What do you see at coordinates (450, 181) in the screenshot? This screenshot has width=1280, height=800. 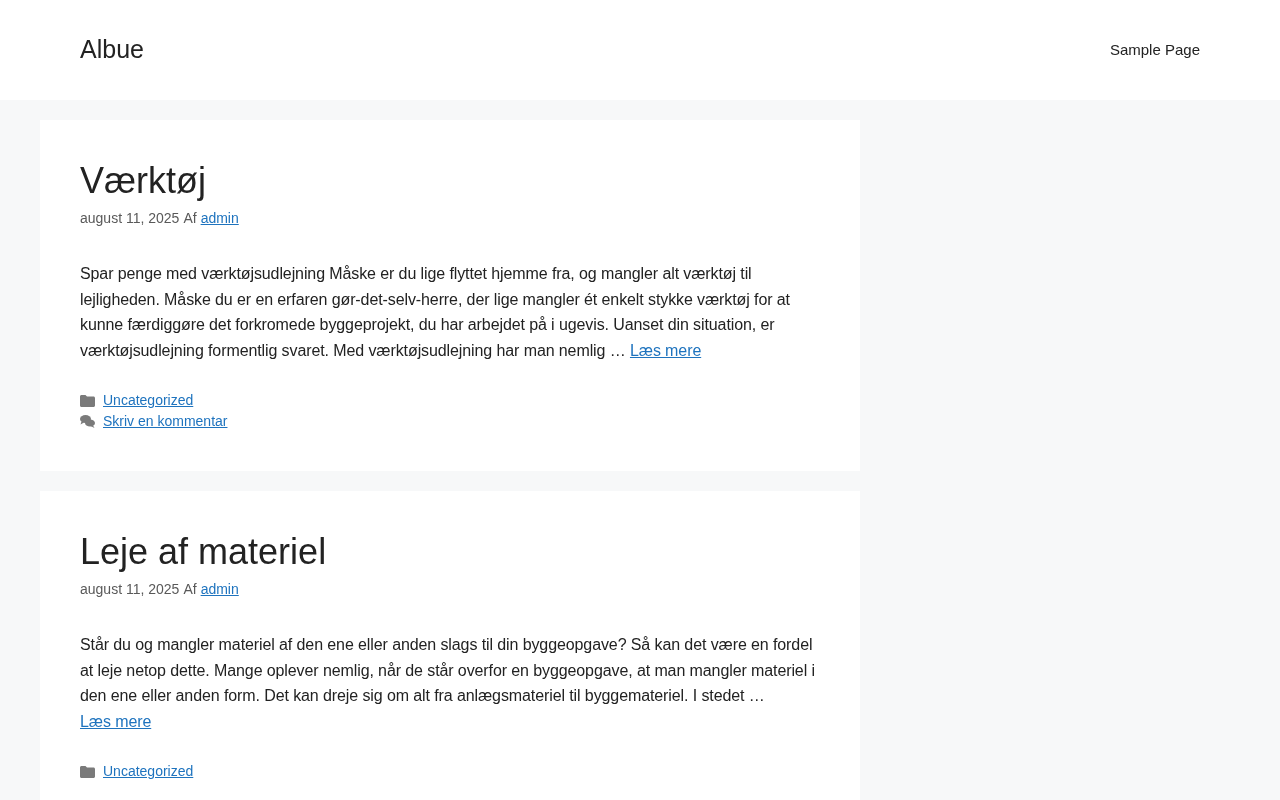 I see `post-title: Værktøj` at bounding box center [450, 181].